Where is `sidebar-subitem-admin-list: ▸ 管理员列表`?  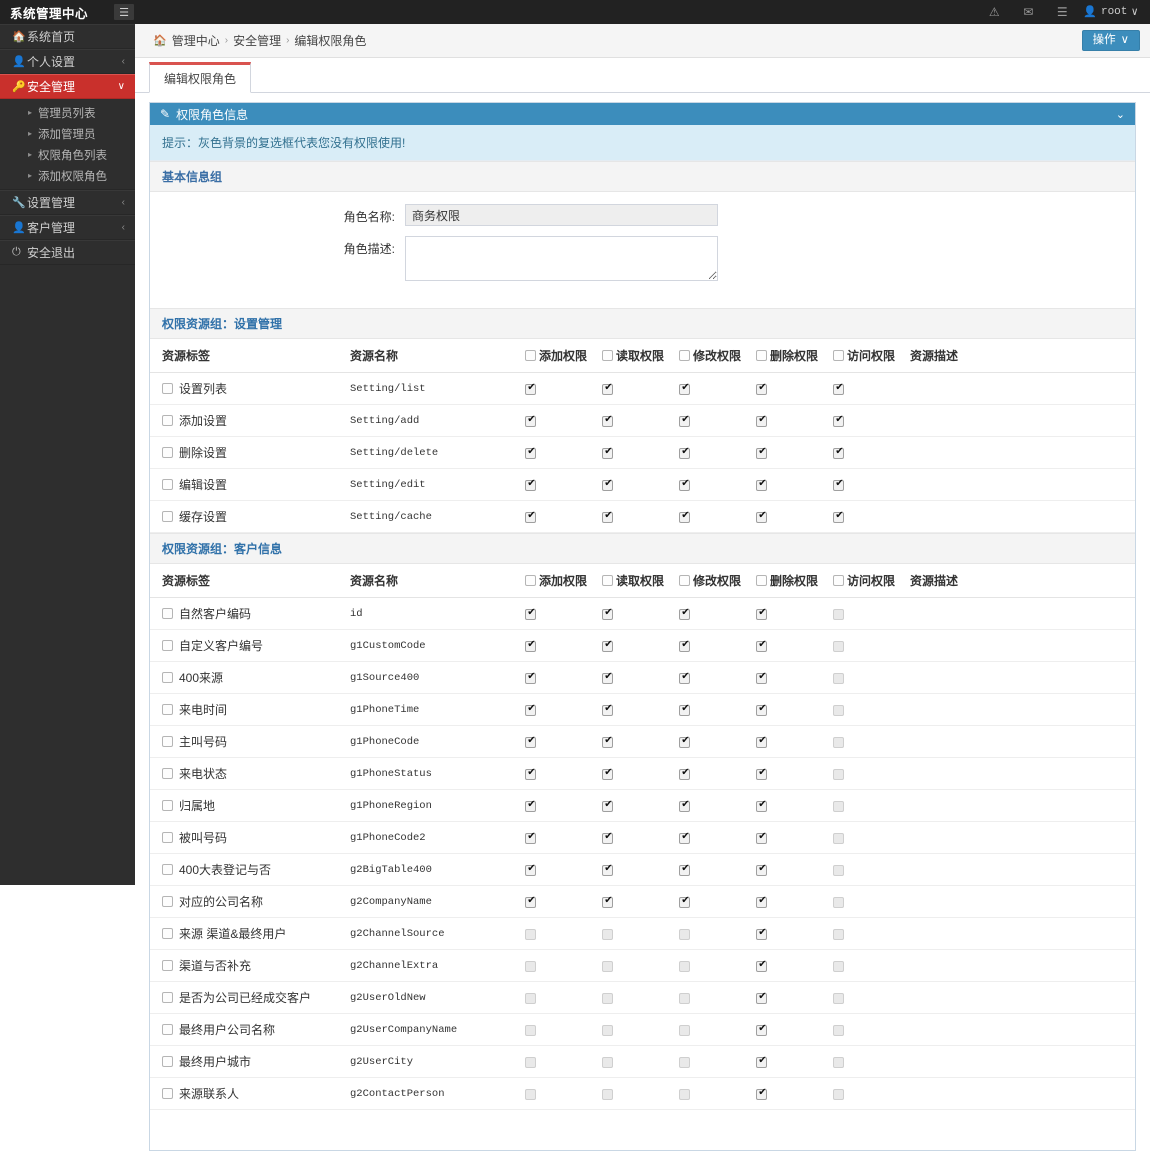 sidebar-subitem-admin-list: ▸ 管理员列表 is located at coordinates (67, 112).